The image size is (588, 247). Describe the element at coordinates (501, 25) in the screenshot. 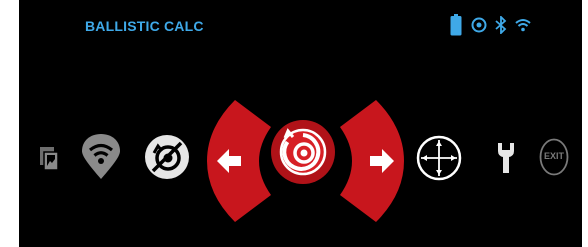

I see `bluetooth-icon` at that location.